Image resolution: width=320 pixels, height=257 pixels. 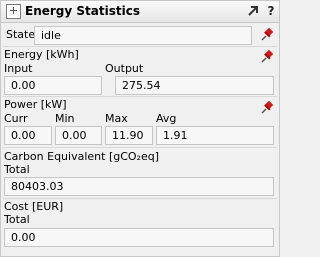 I want to click on panel-title: Energy Statistics, so click(x=82, y=11).